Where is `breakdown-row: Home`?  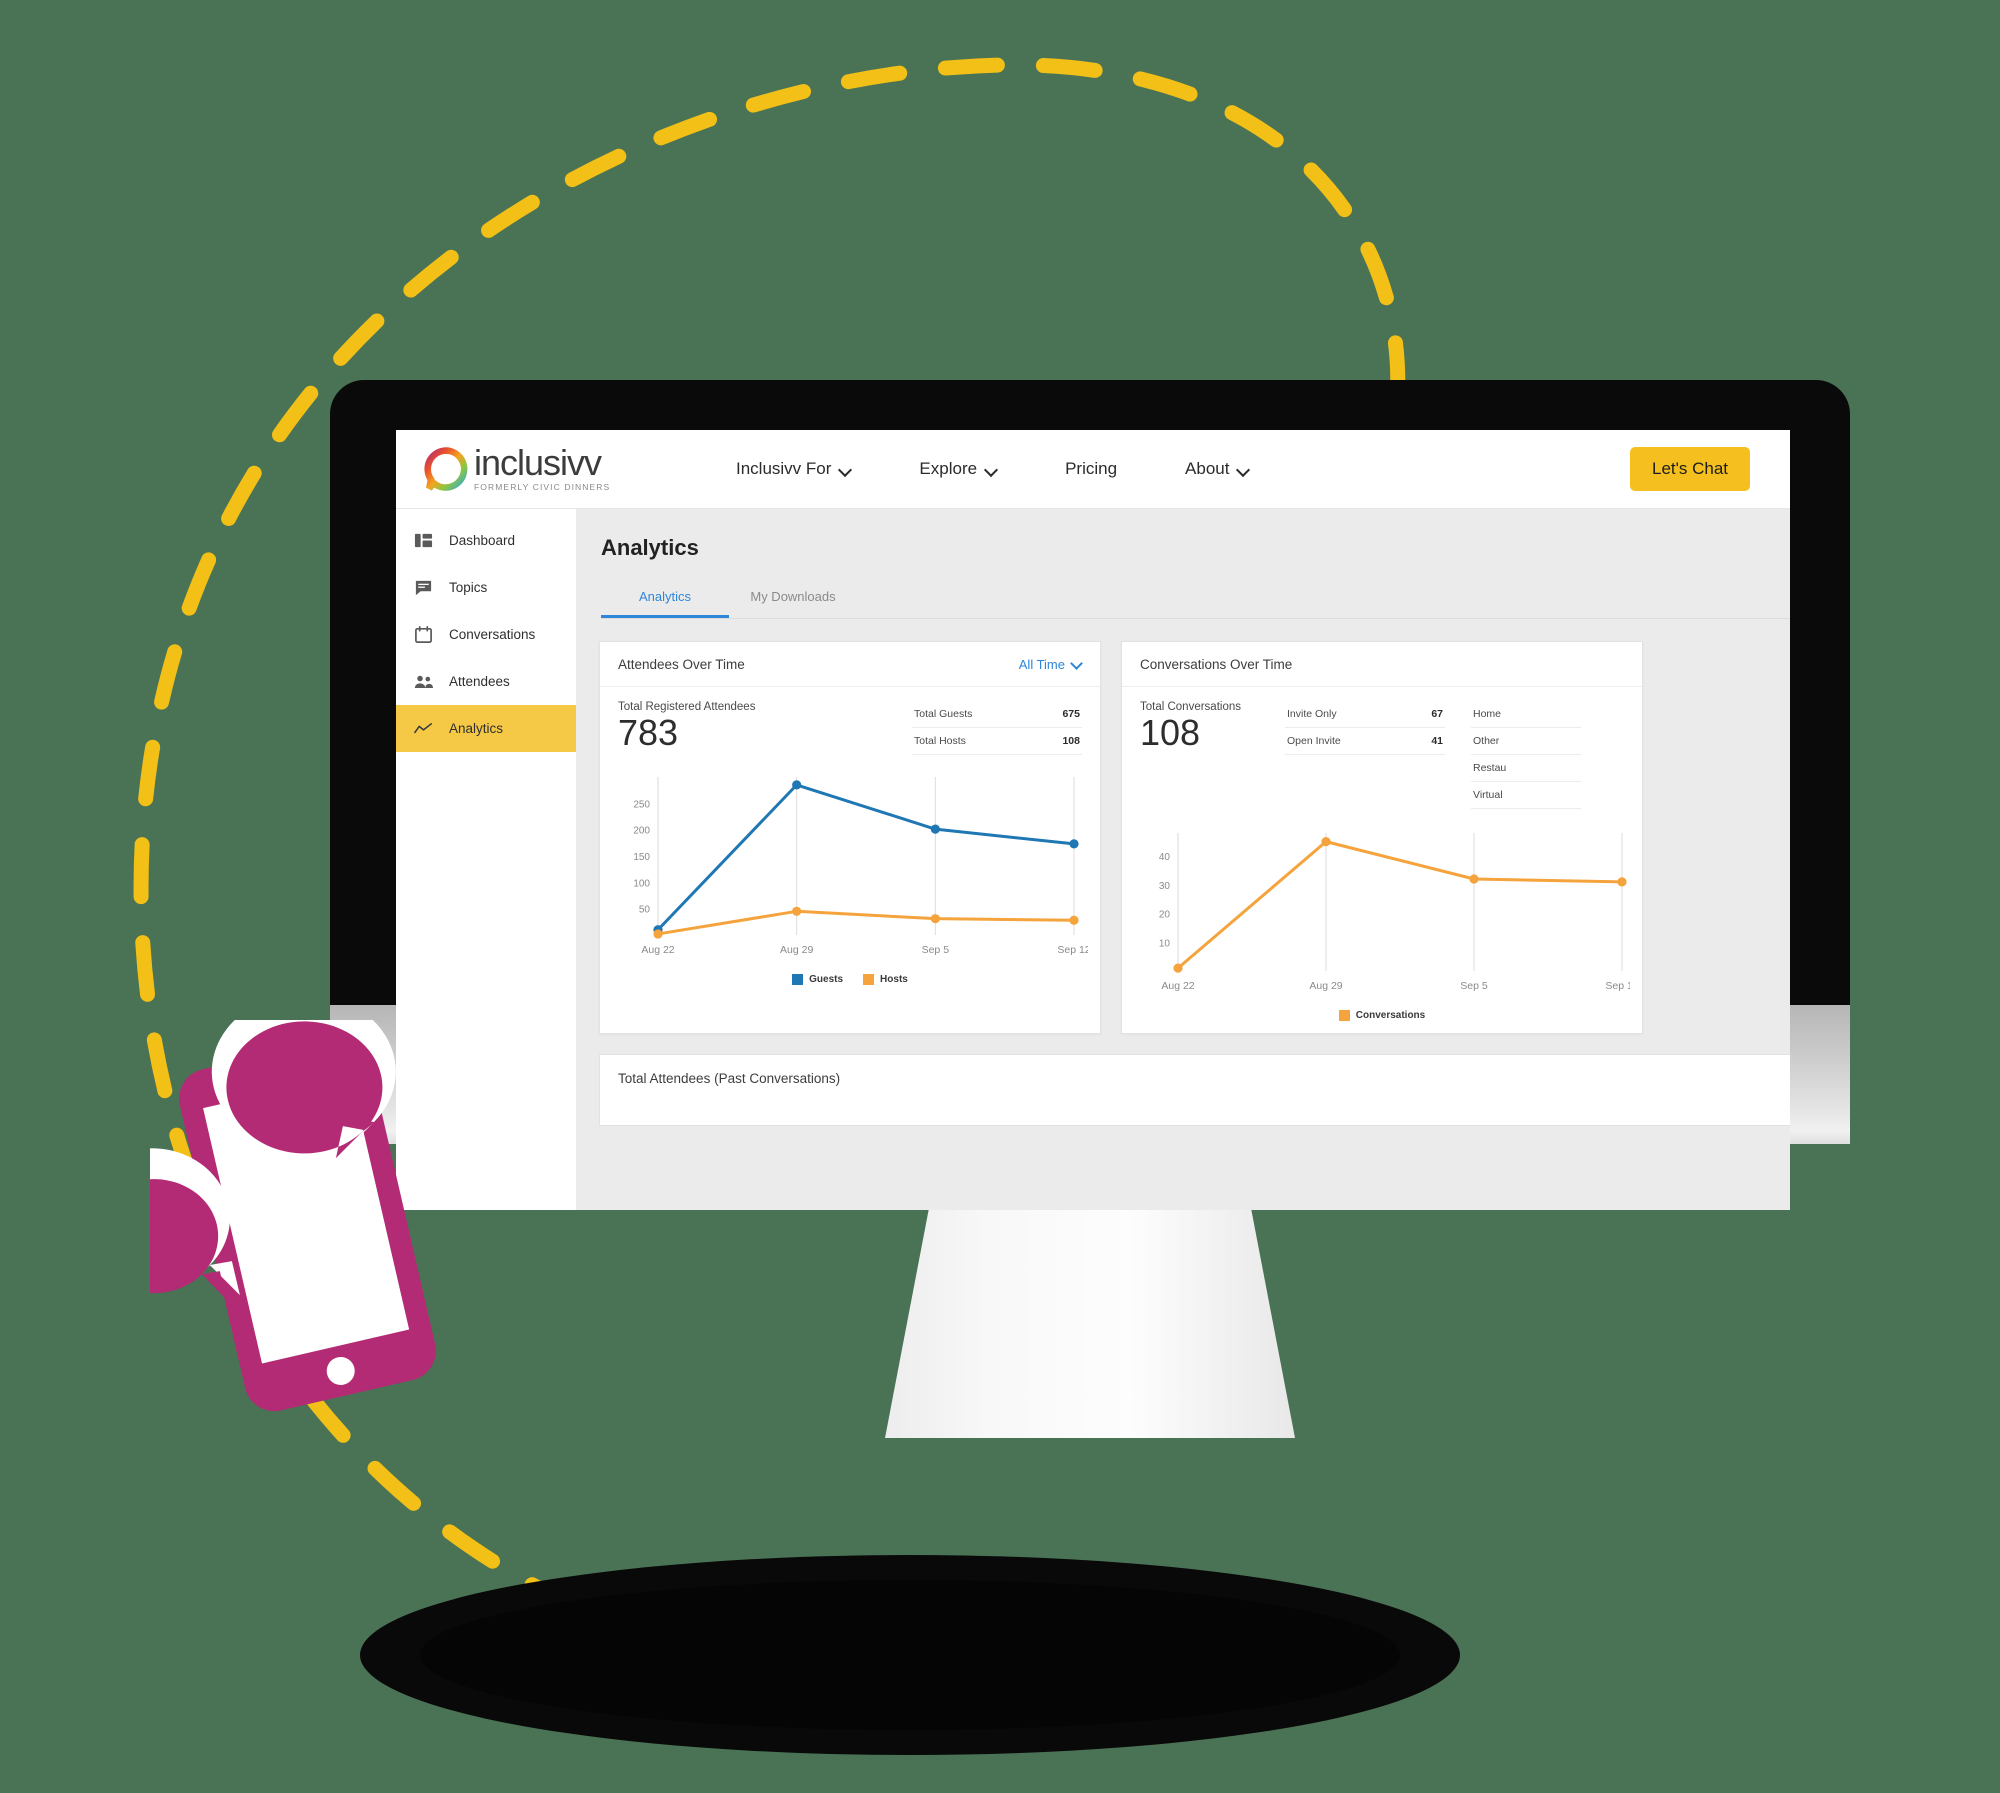
breakdown-row: Home is located at coordinates (1526, 714).